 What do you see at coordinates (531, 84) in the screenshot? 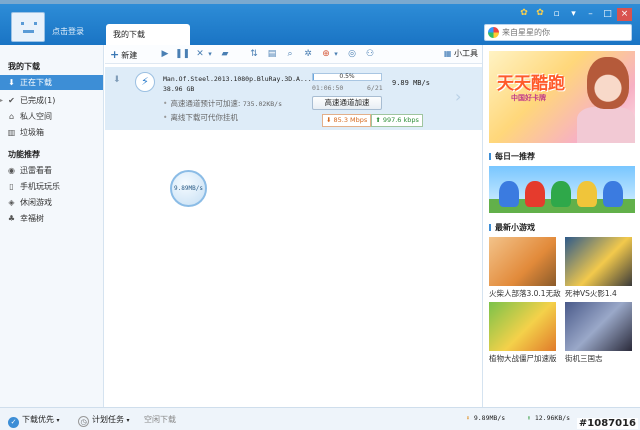
I see `ad-title: 天天酷跑` at bounding box center [531, 84].